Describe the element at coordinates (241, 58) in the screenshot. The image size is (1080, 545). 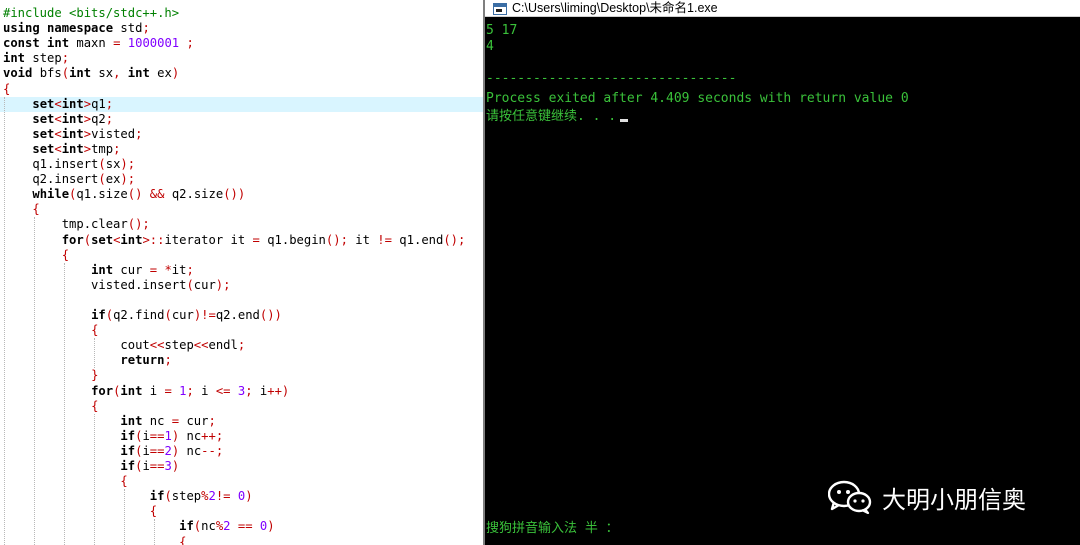
I see `code-line: int step;` at that location.